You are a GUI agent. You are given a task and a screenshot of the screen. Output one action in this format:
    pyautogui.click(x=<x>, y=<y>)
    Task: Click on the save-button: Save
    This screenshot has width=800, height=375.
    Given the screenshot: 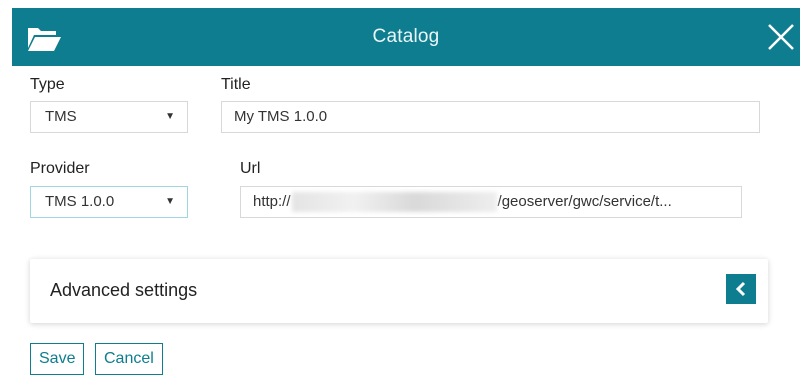 What is the action you would take?
    pyautogui.click(x=57, y=359)
    